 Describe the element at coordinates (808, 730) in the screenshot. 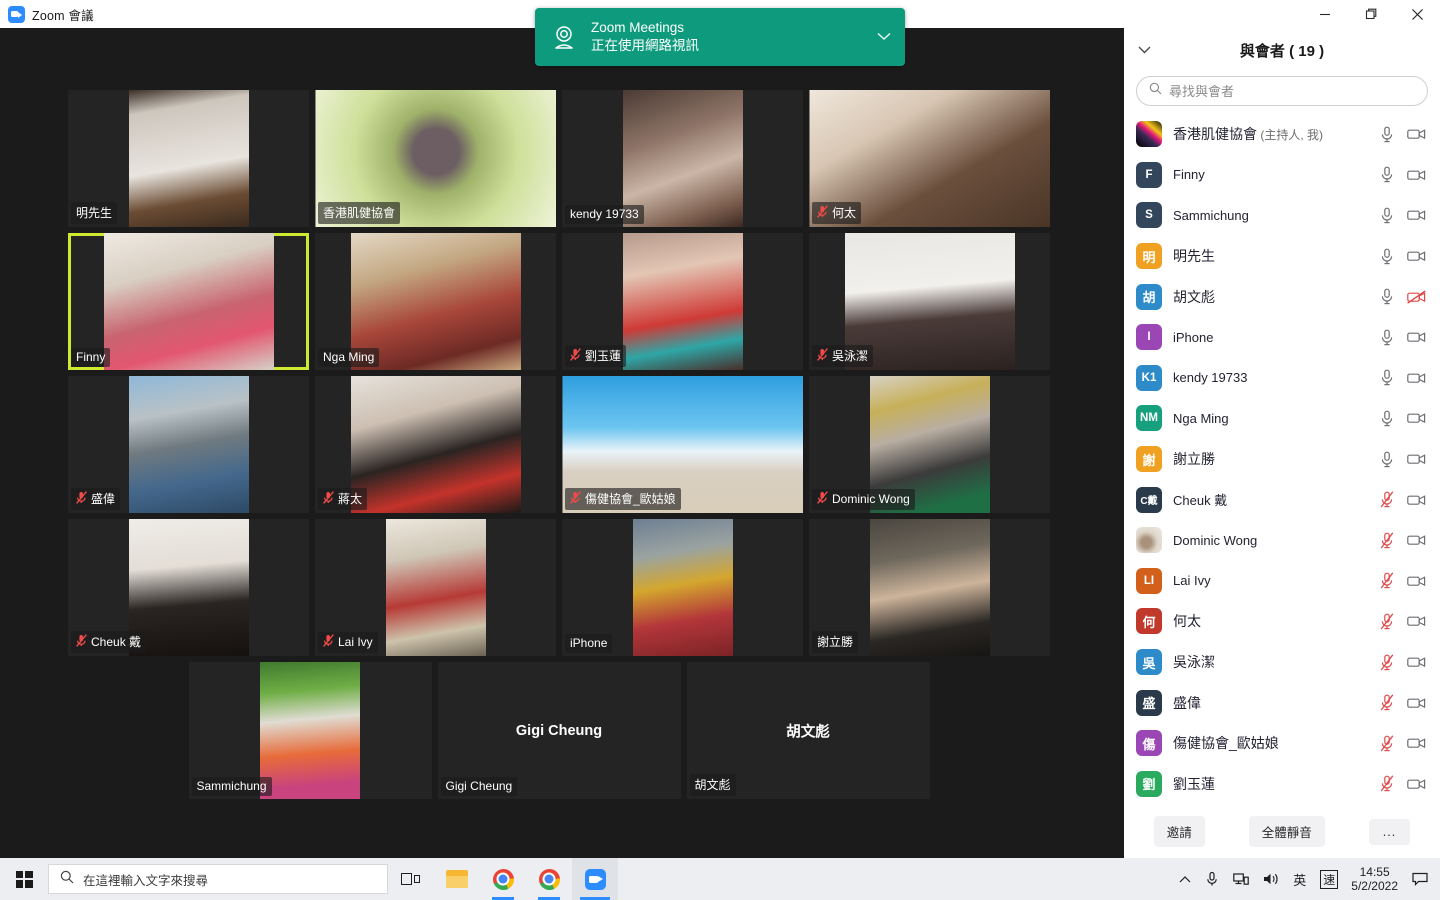

I see `video-tile: 胡文彪 胡文彪` at that location.